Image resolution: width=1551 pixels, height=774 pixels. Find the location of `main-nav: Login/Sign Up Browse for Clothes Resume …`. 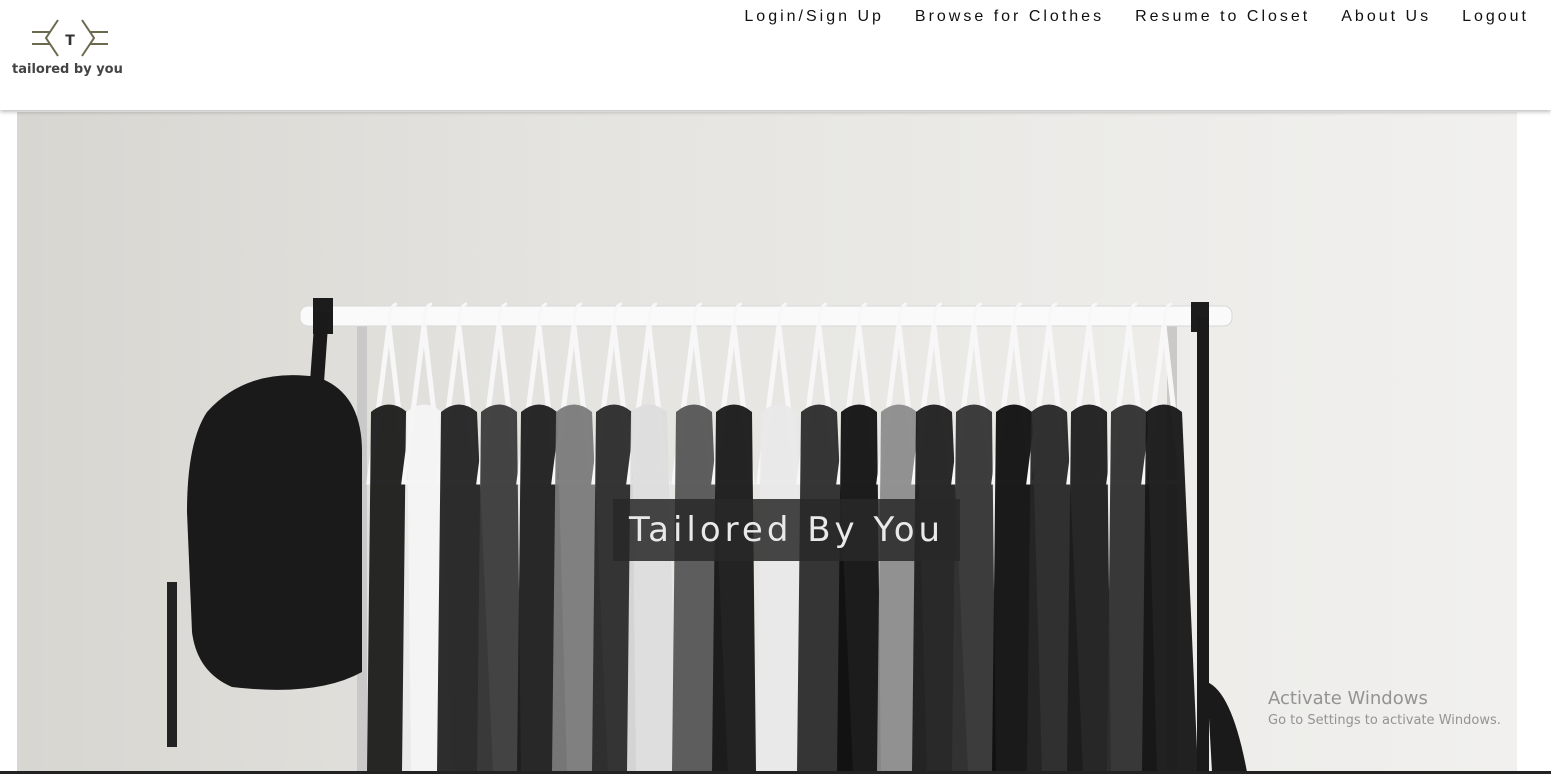

main-nav: Login/Sign Up Browse for Clothes Resume … is located at coordinates (1121, 17).